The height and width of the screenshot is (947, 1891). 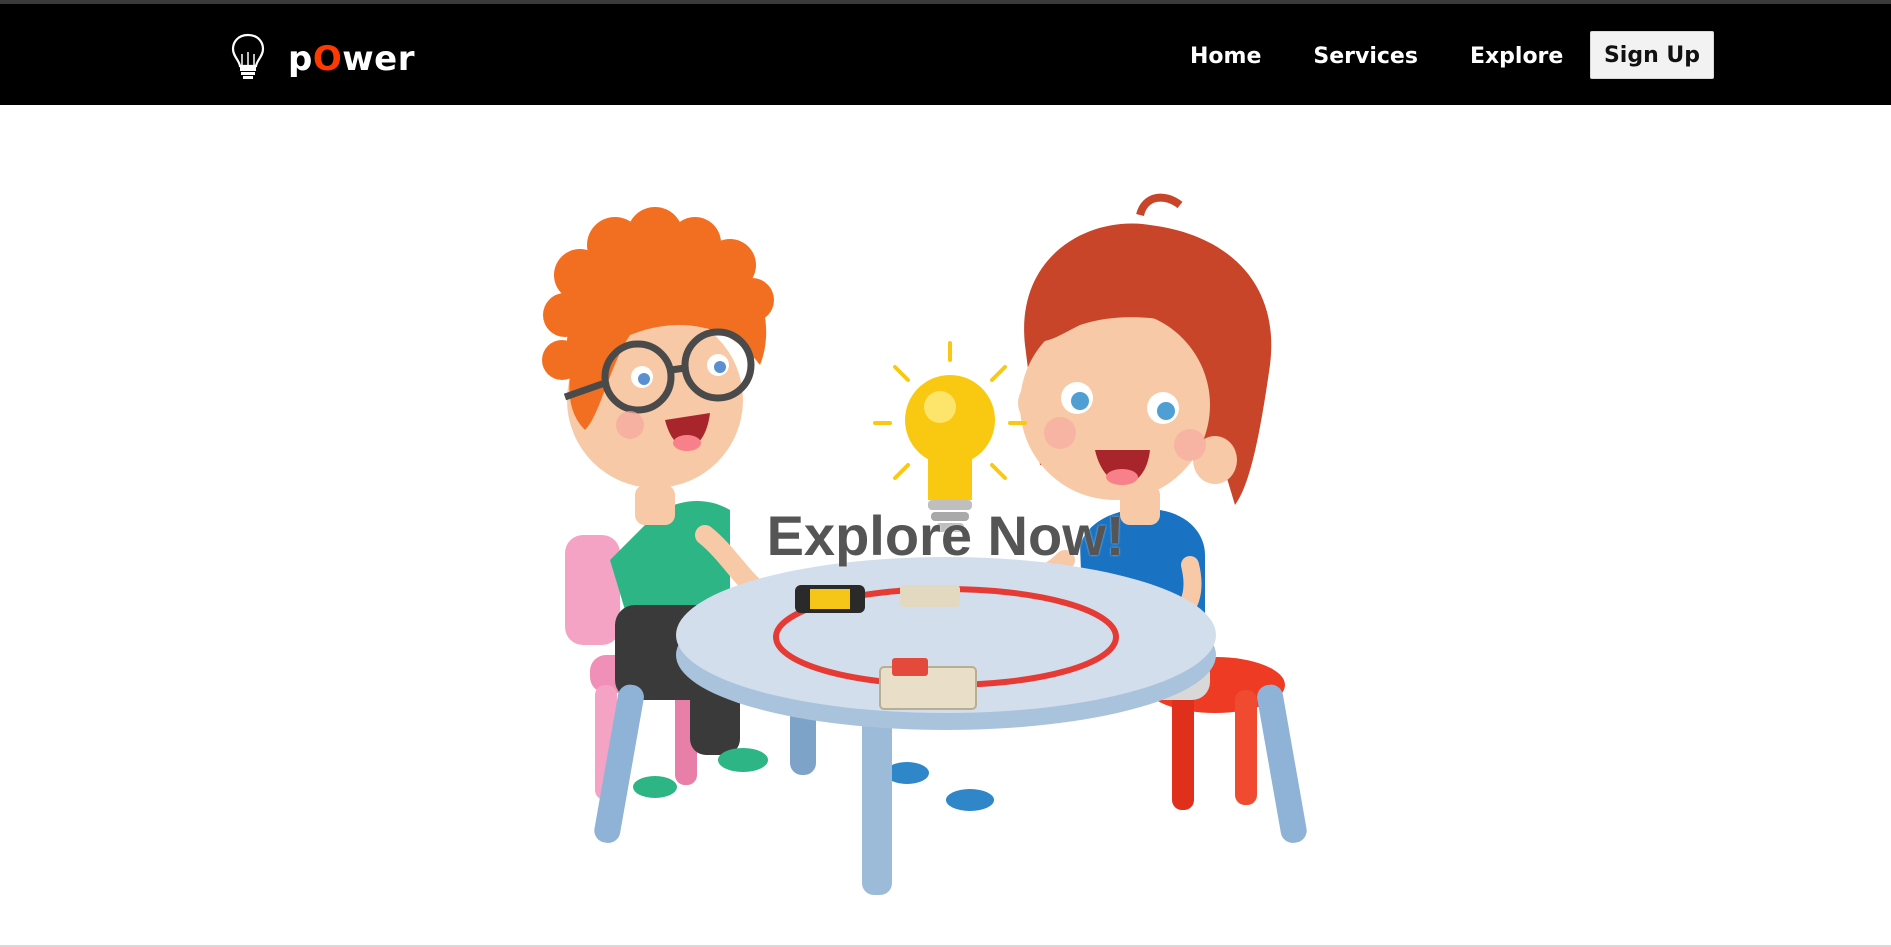 I want to click on brand-name-suffix: wer, so click(x=378, y=59).